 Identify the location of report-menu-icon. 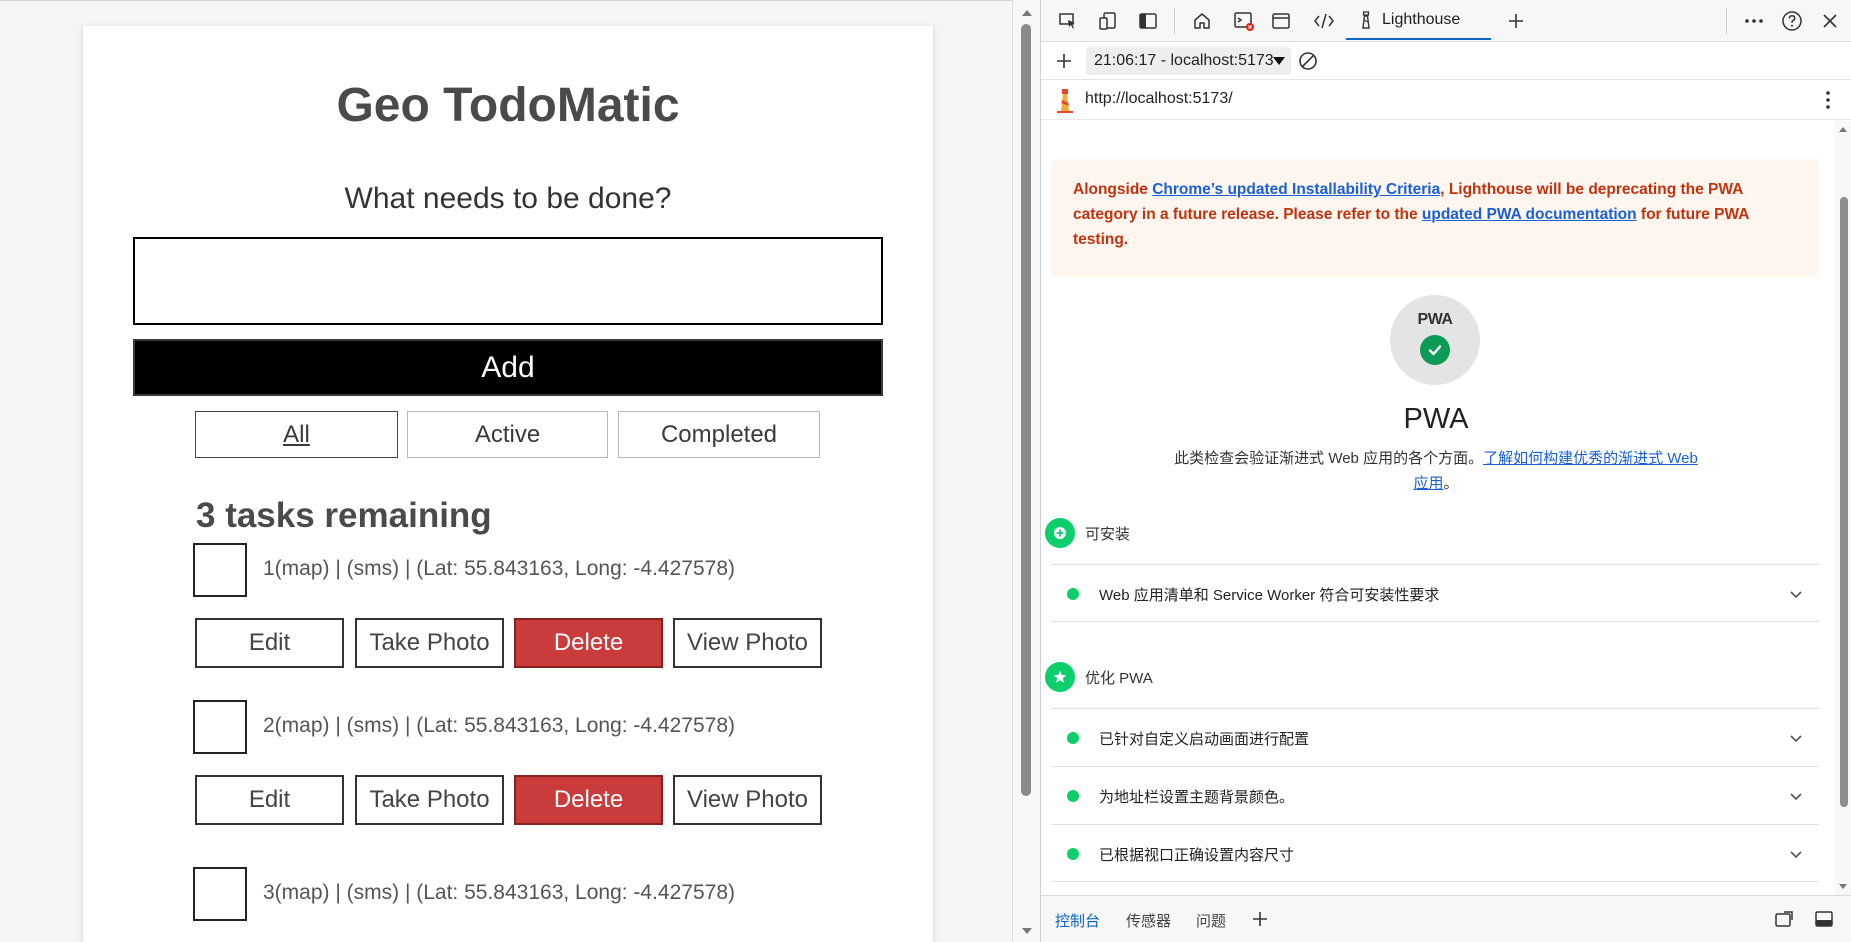
(1828, 100).